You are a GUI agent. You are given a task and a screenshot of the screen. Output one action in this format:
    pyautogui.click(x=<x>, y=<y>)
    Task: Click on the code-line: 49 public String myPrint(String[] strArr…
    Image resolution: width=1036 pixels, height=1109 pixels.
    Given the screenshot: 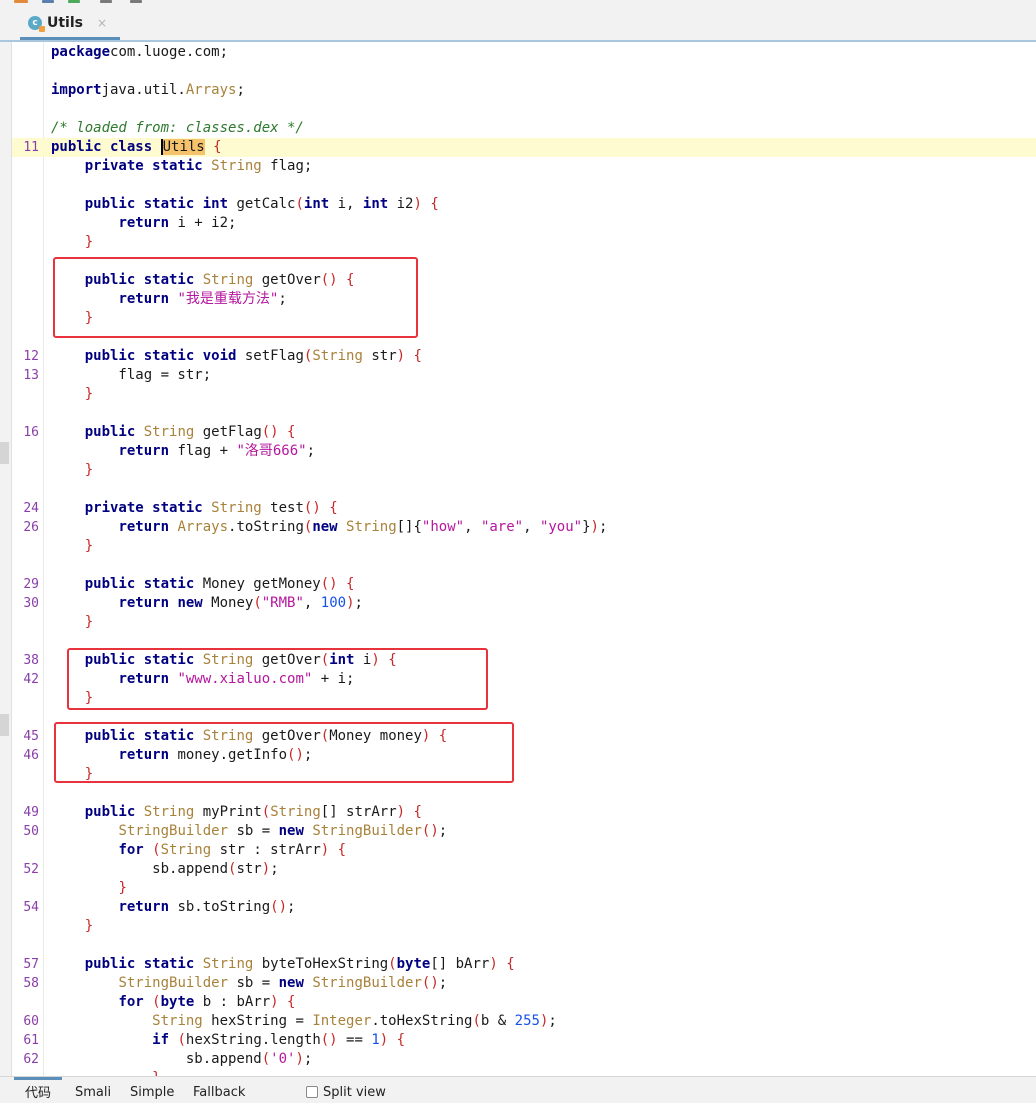 What is the action you would take?
    pyautogui.click(x=524, y=812)
    